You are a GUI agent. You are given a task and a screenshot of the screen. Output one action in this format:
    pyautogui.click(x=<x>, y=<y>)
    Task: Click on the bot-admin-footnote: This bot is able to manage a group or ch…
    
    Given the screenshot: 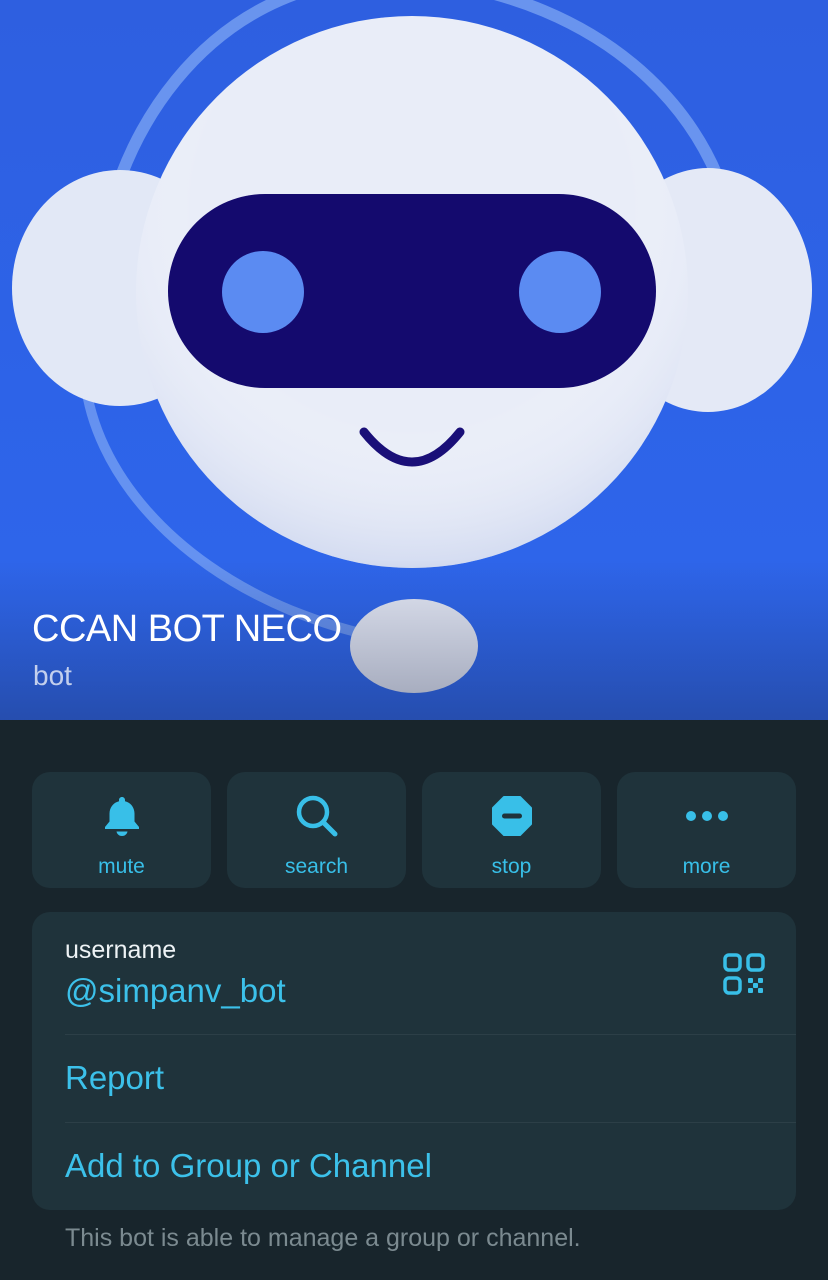 What is the action you would take?
    pyautogui.click(x=323, y=1238)
    